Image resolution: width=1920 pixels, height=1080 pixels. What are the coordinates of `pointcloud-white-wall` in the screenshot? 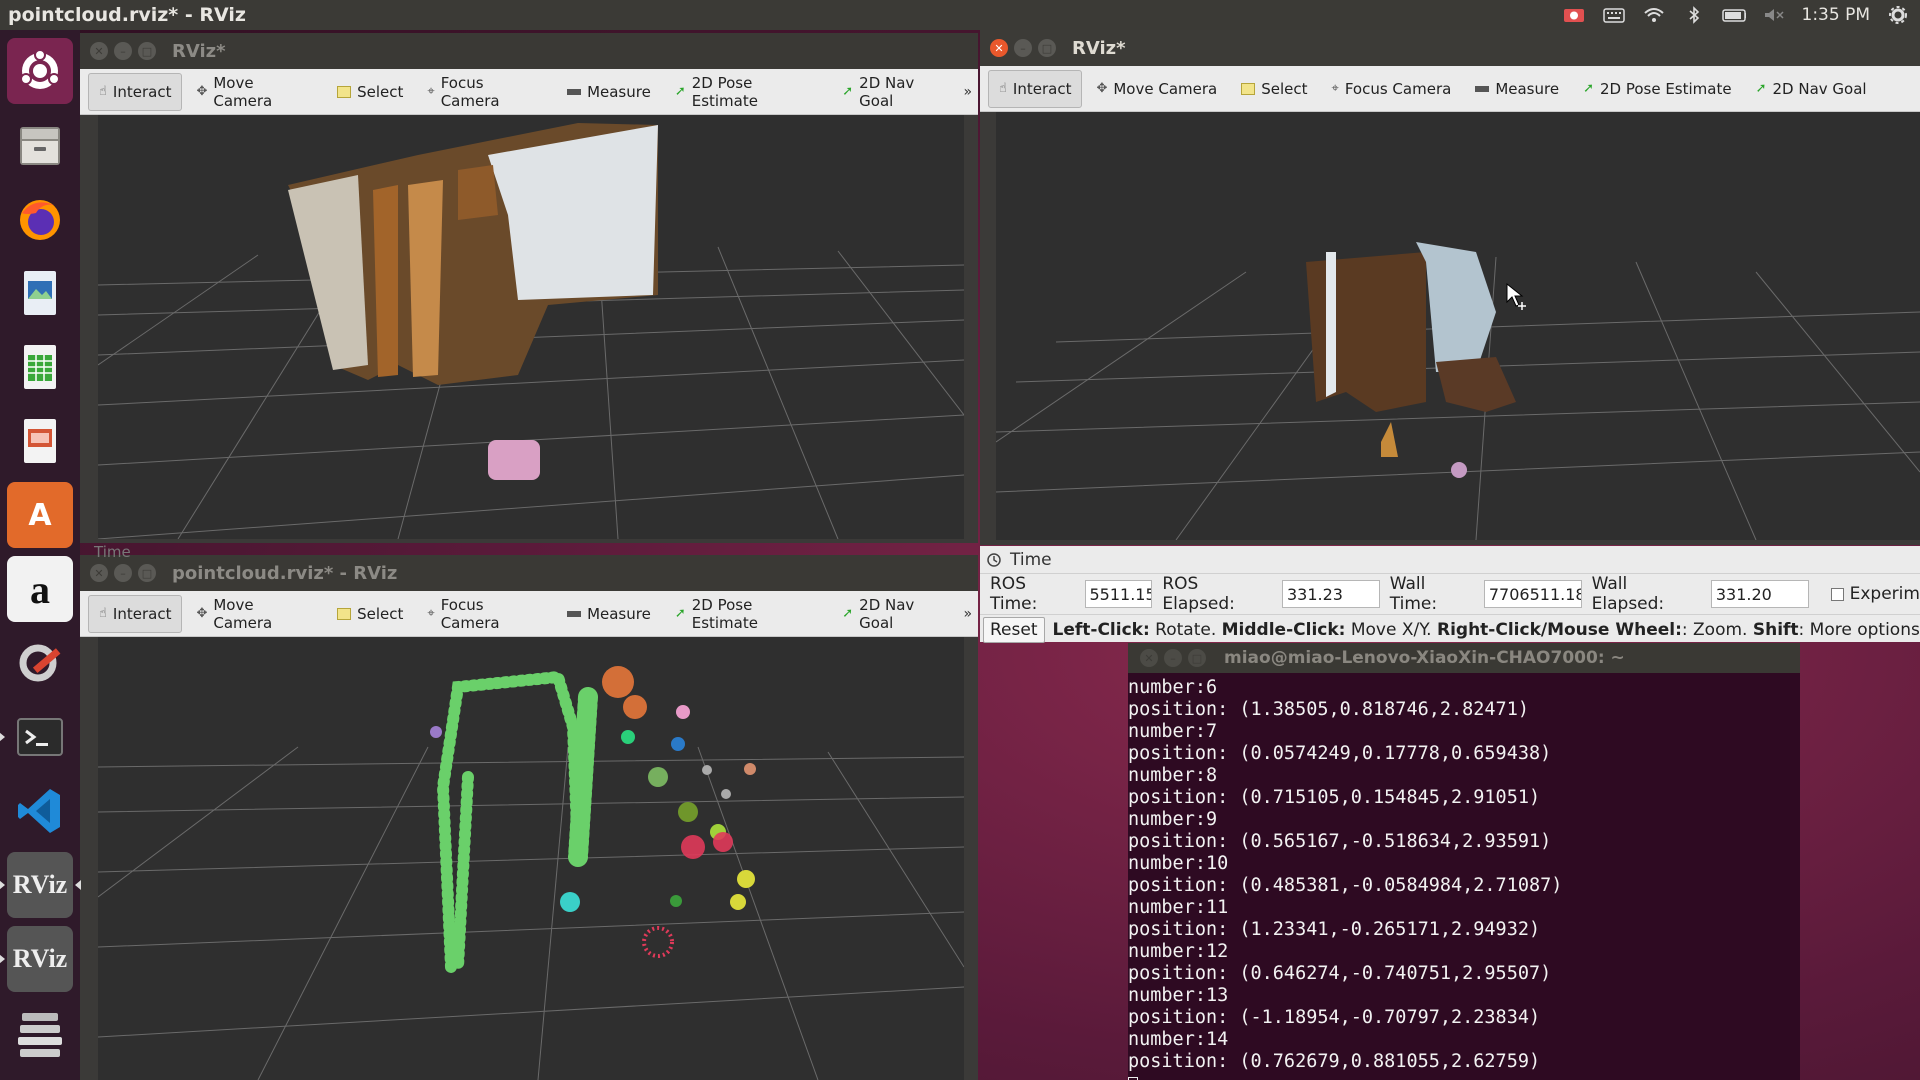 It's located at (1456, 307).